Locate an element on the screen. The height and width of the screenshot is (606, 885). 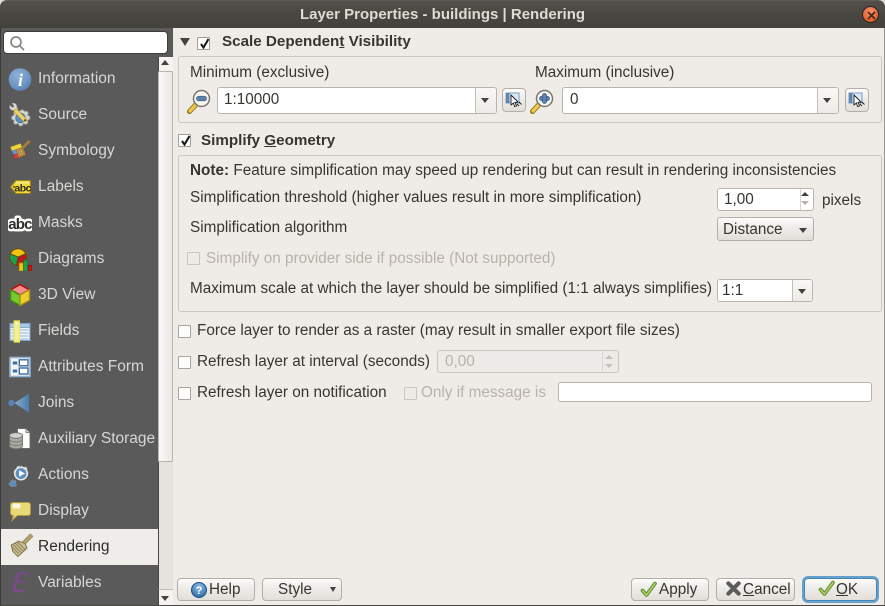
svg-text: i is located at coordinates (20, 80).